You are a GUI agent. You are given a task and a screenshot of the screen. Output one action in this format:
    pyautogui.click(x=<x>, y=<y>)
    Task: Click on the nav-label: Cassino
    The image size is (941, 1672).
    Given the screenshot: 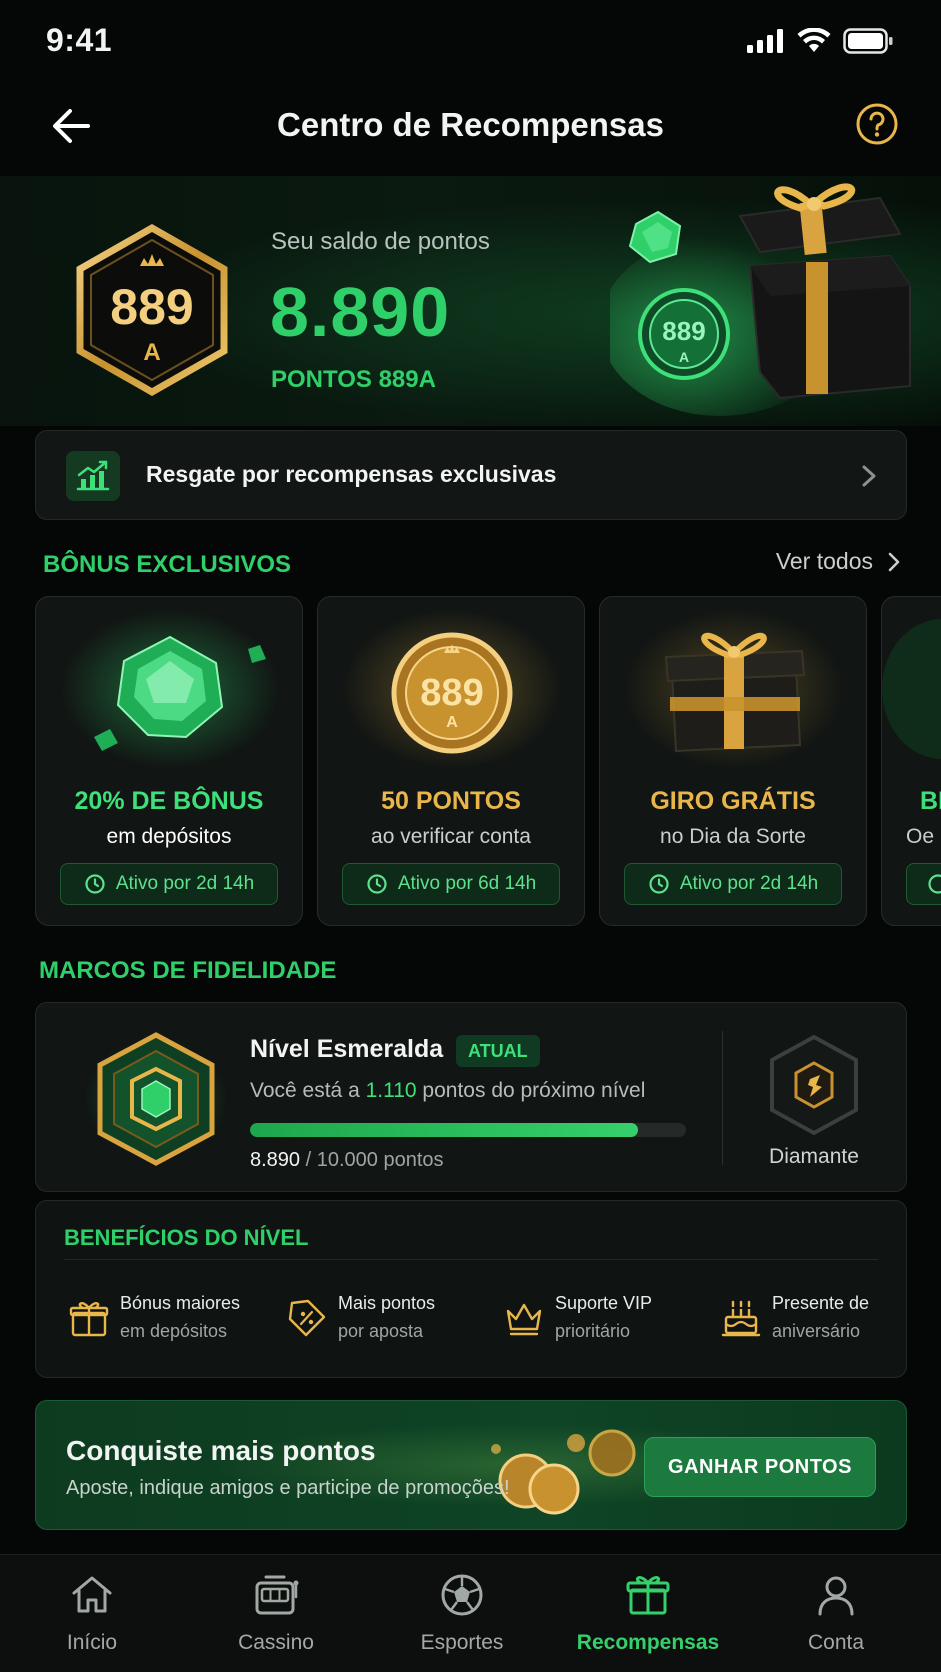 What is the action you would take?
    pyautogui.click(x=276, y=1642)
    